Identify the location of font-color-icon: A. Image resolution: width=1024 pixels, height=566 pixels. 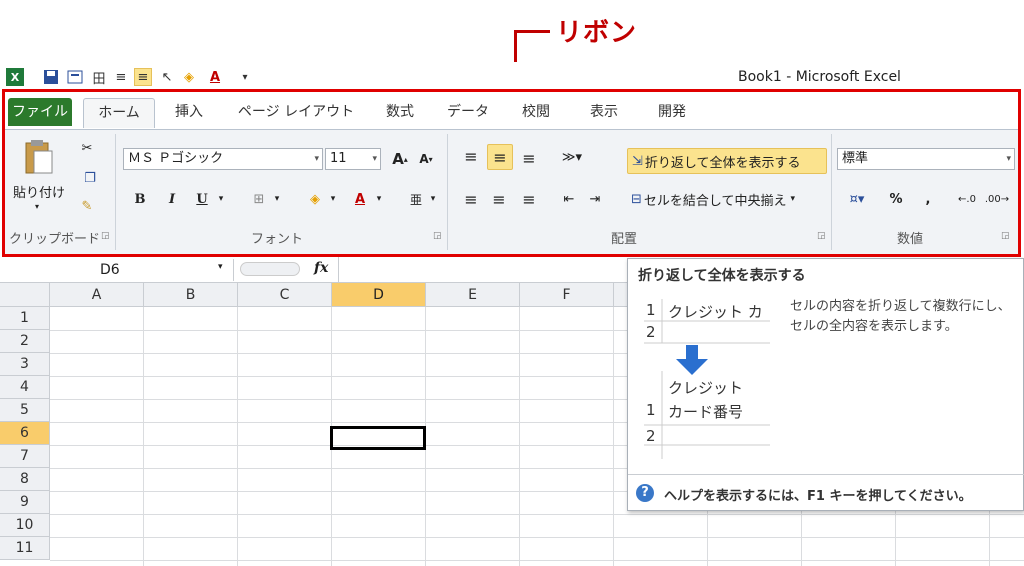
(215, 77).